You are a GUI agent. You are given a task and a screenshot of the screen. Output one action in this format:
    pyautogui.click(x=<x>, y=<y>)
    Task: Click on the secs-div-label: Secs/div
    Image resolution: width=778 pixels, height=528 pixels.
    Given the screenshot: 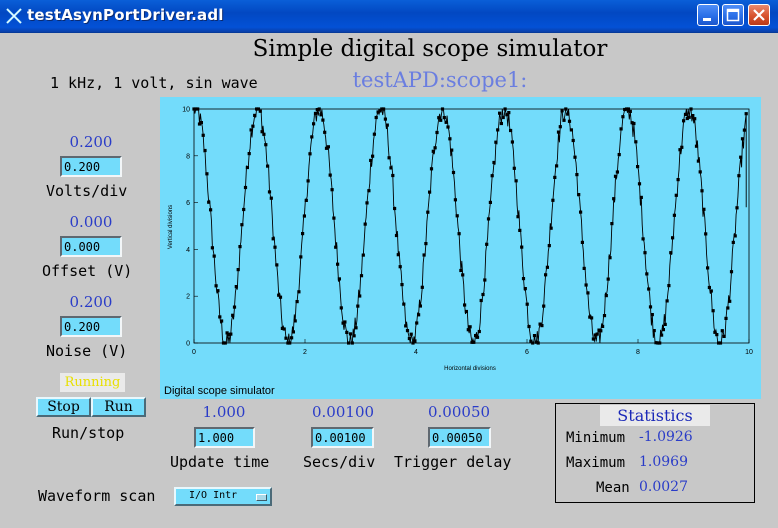 What is the action you would take?
    pyautogui.click(x=339, y=462)
    